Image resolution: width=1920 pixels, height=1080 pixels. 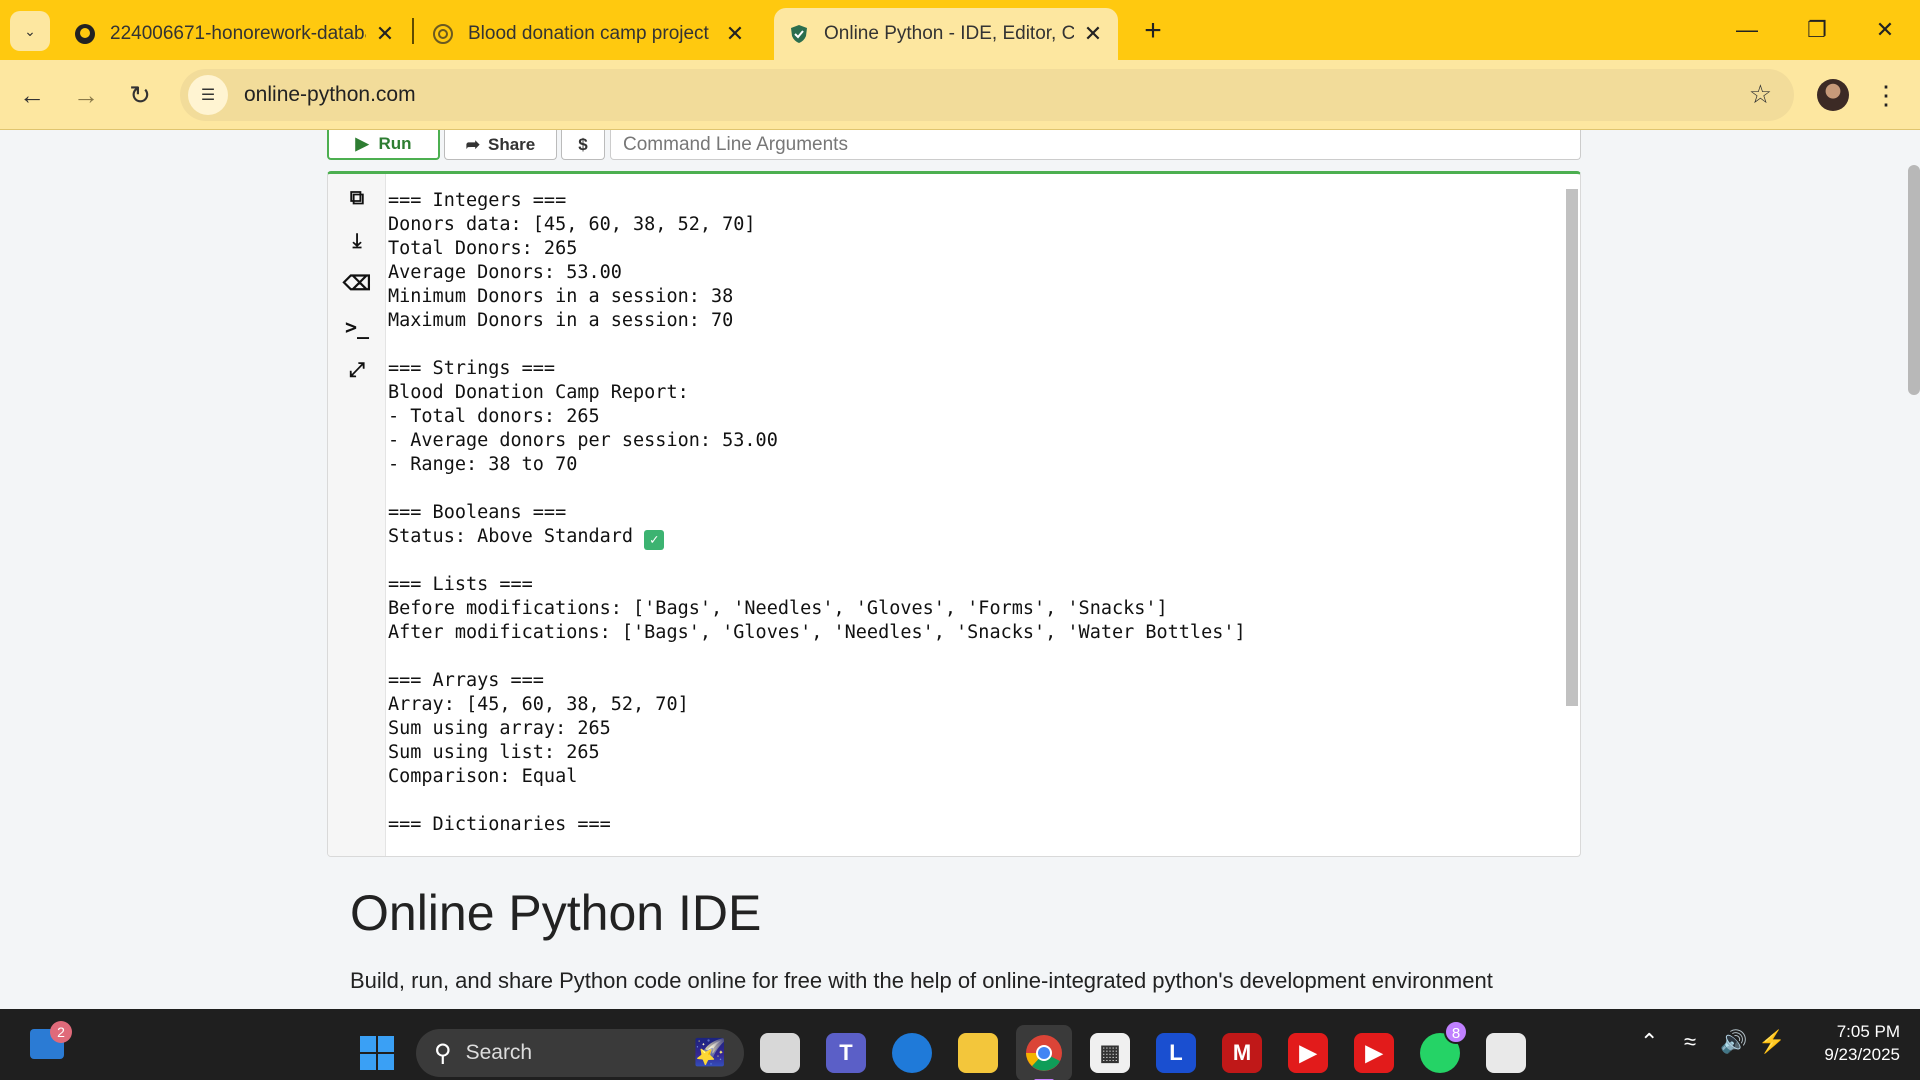 What do you see at coordinates (357, 198) in the screenshot?
I see `copy-icon: ⧉` at bounding box center [357, 198].